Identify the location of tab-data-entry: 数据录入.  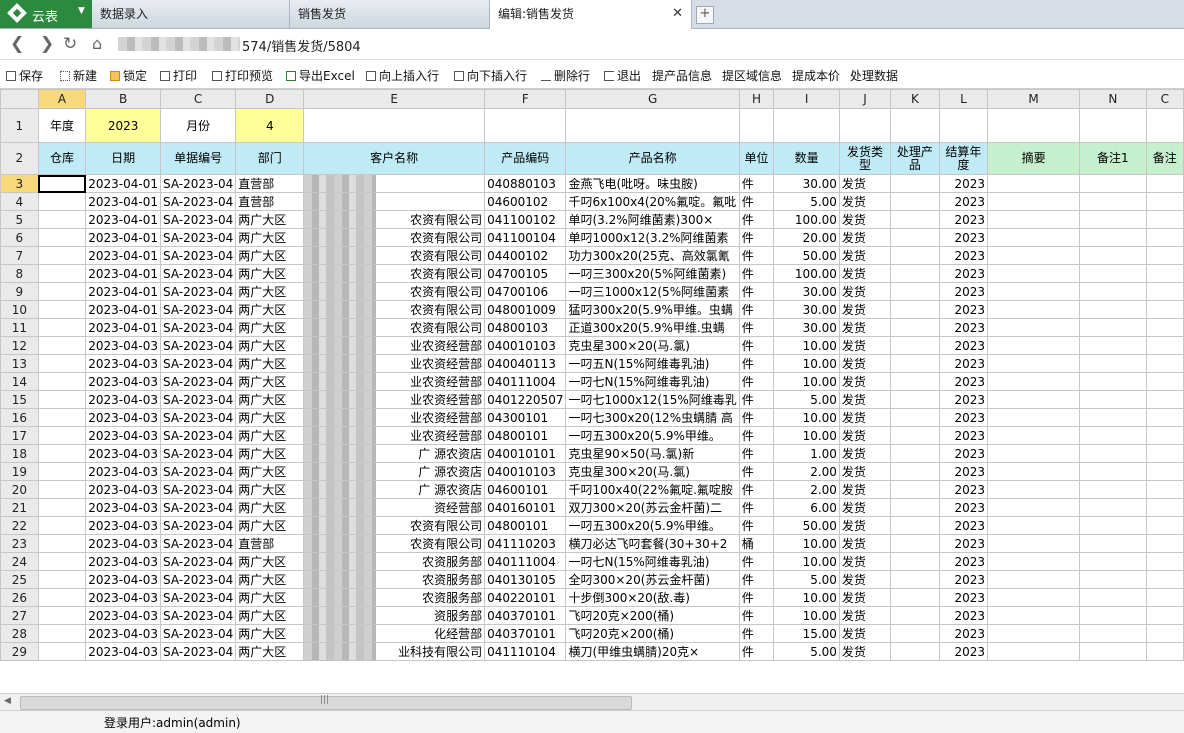
(191, 14).